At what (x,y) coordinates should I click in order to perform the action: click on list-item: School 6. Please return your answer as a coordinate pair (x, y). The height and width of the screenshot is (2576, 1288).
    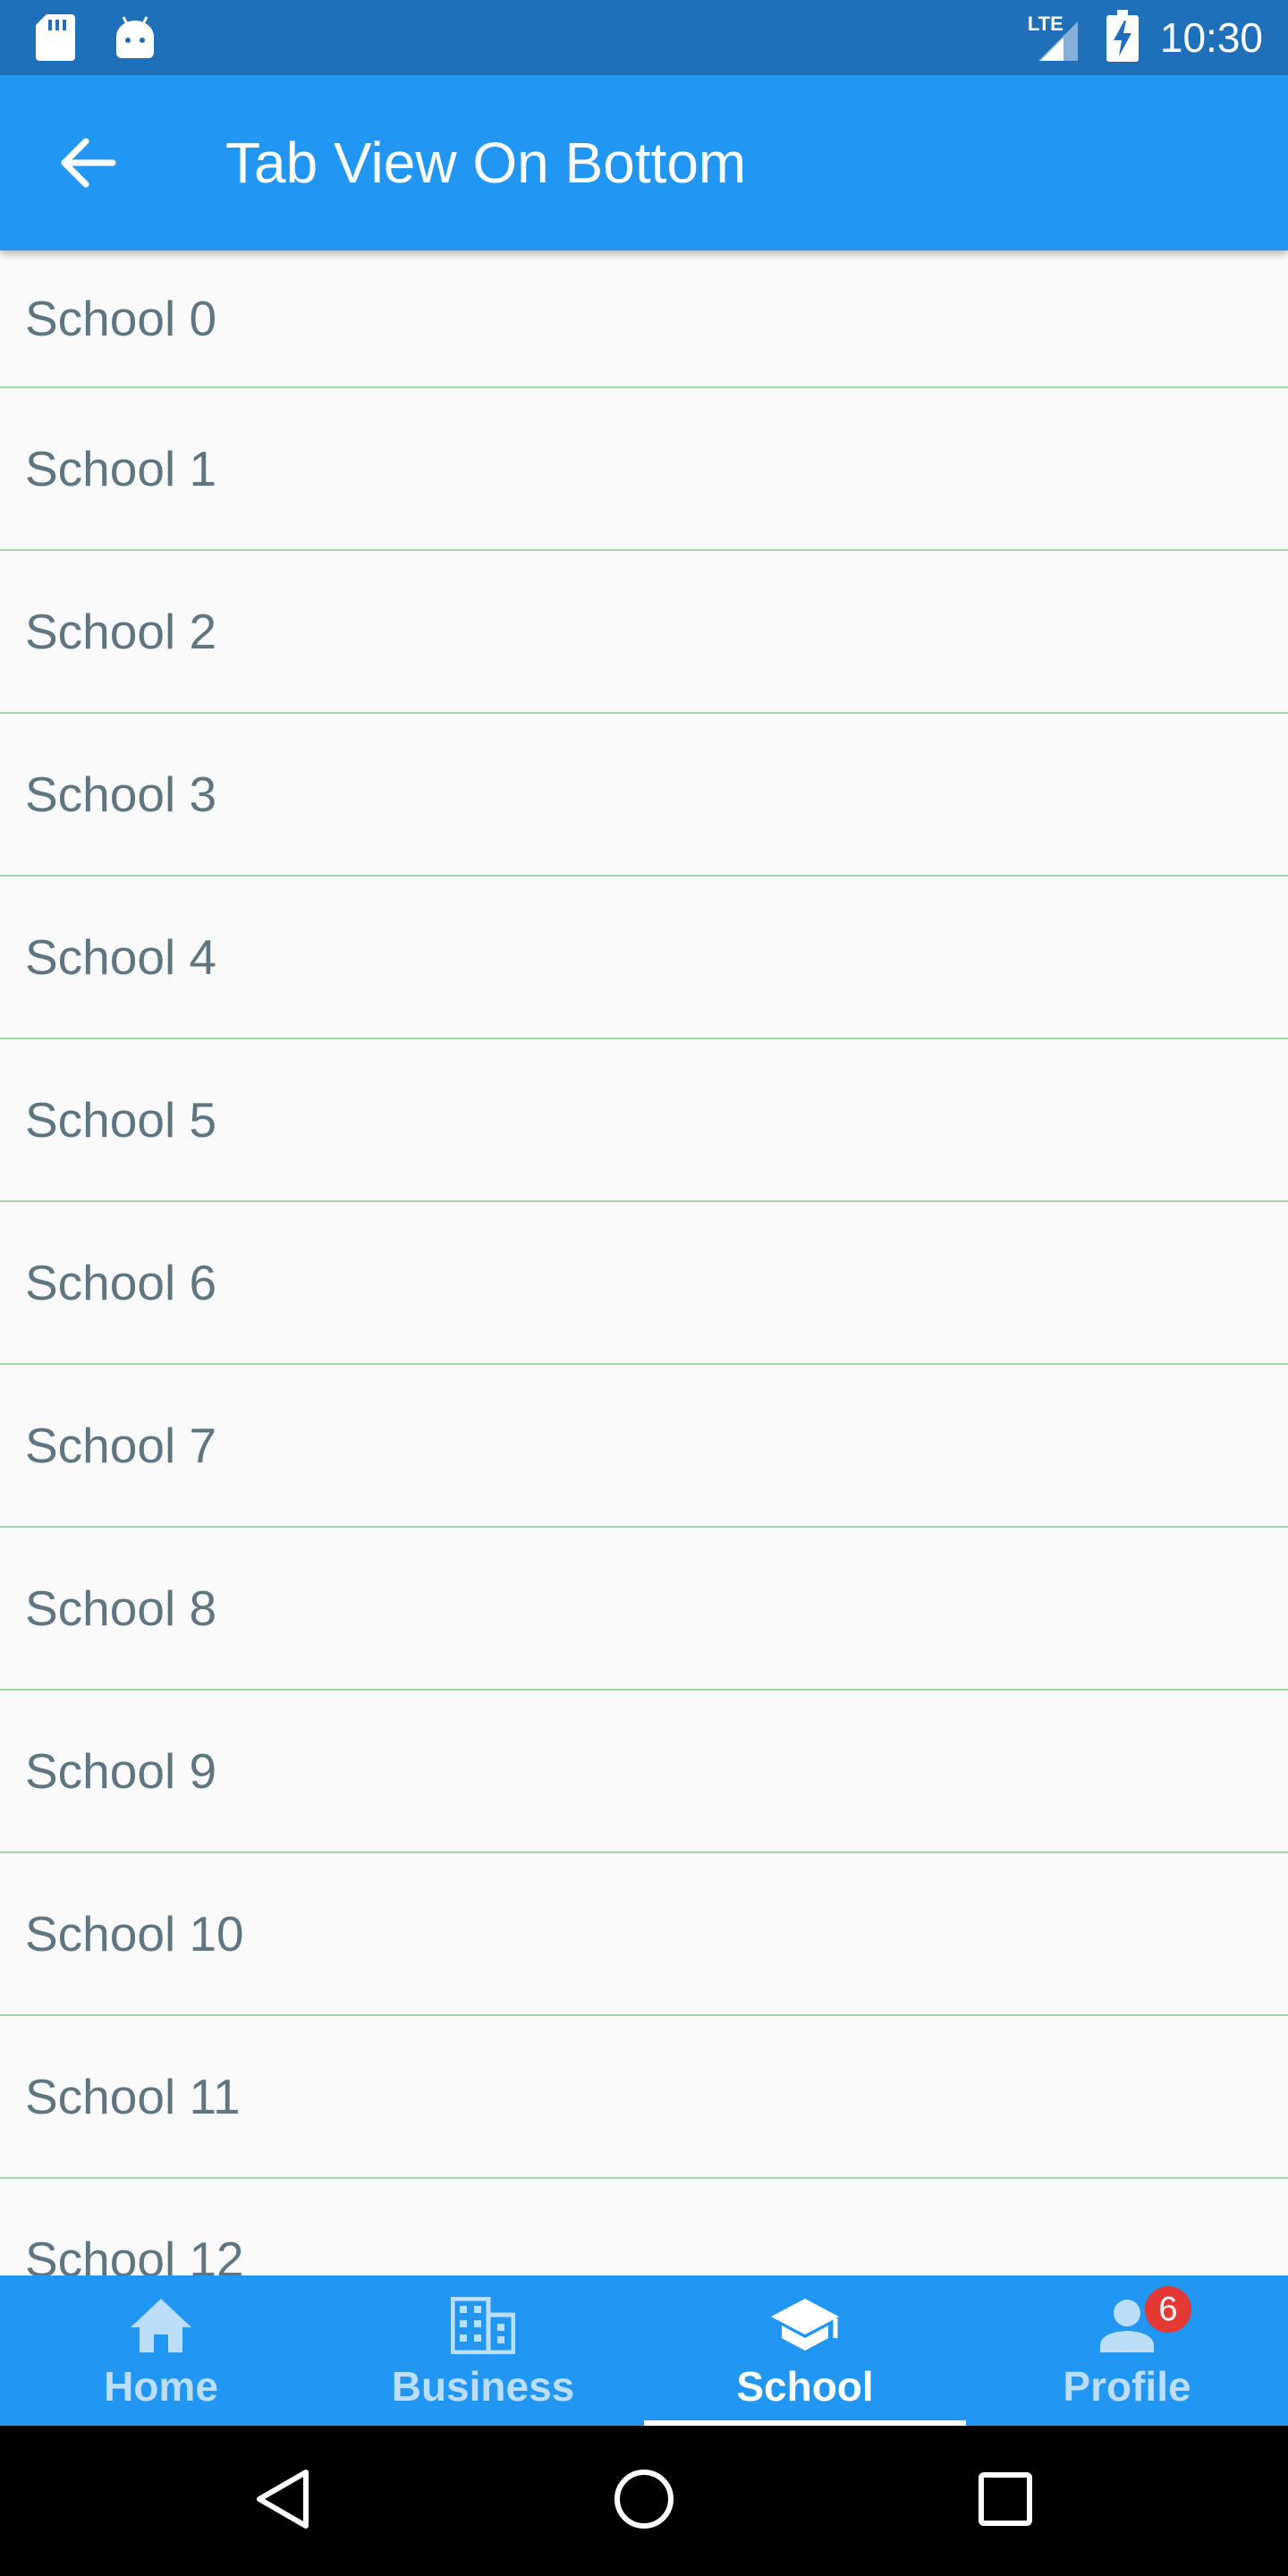
    Looking at the image, I should click on (644, 1283).